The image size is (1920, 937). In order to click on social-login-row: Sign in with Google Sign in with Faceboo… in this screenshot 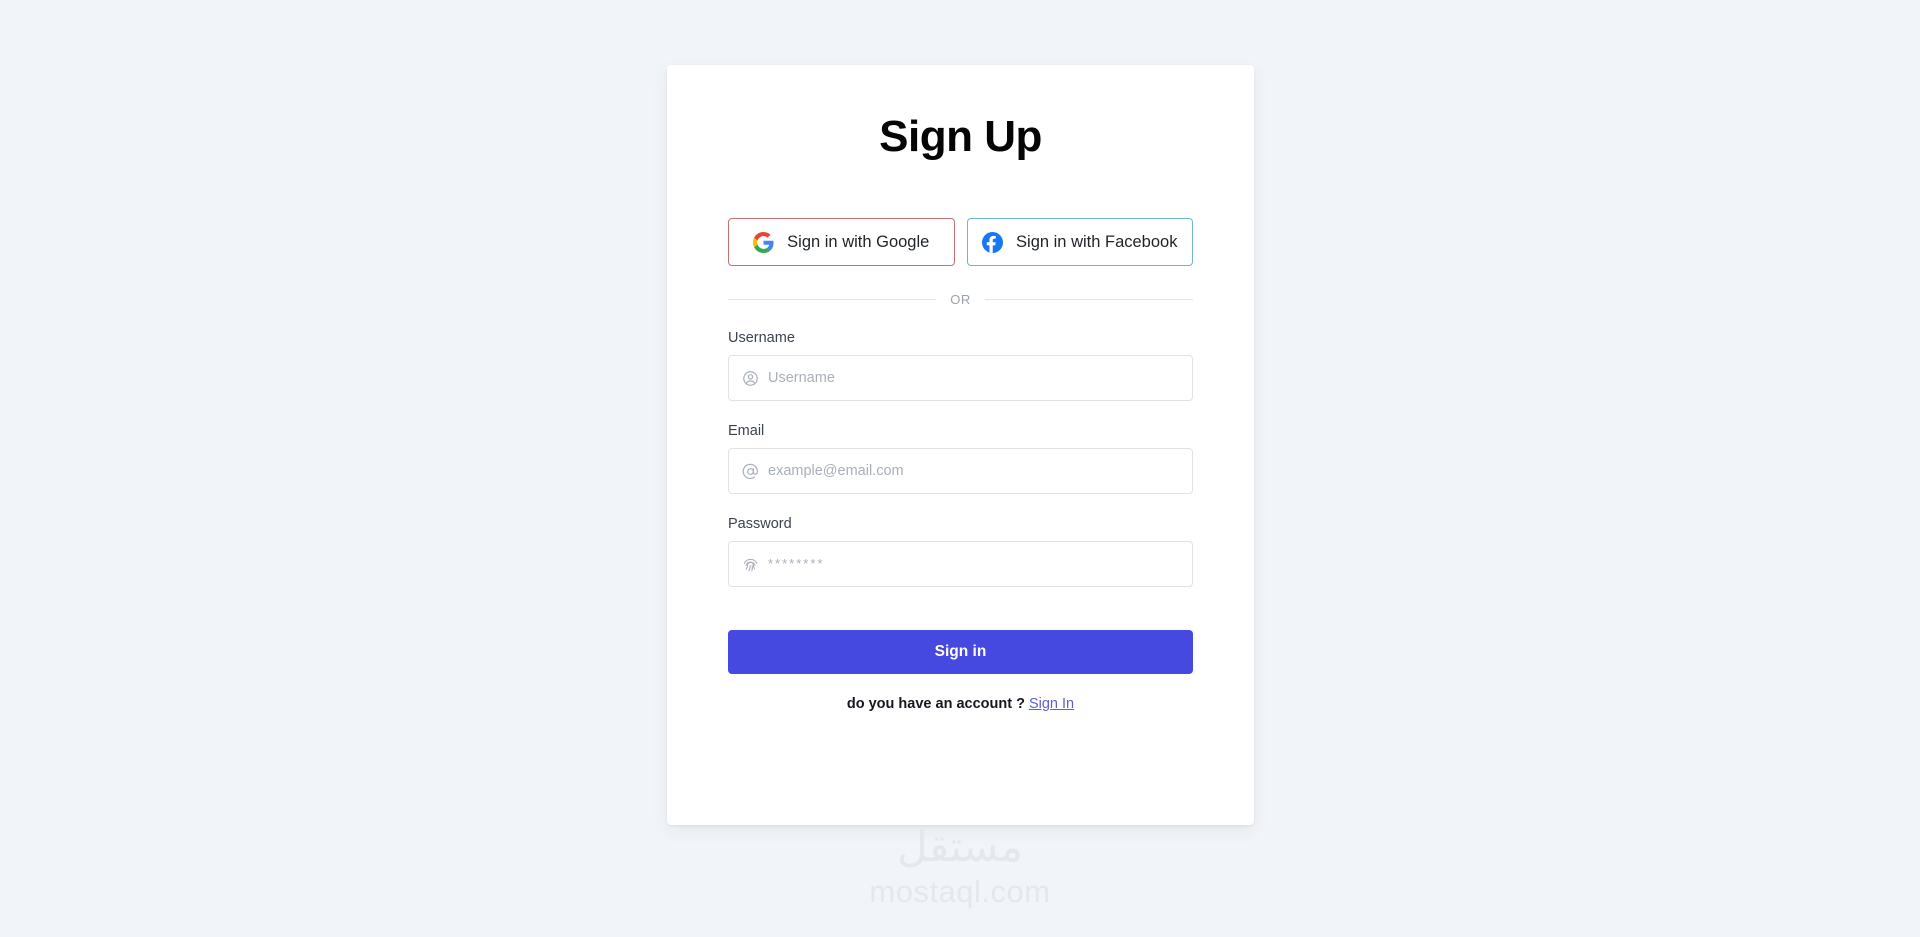, I will do `click(960, 242)`.